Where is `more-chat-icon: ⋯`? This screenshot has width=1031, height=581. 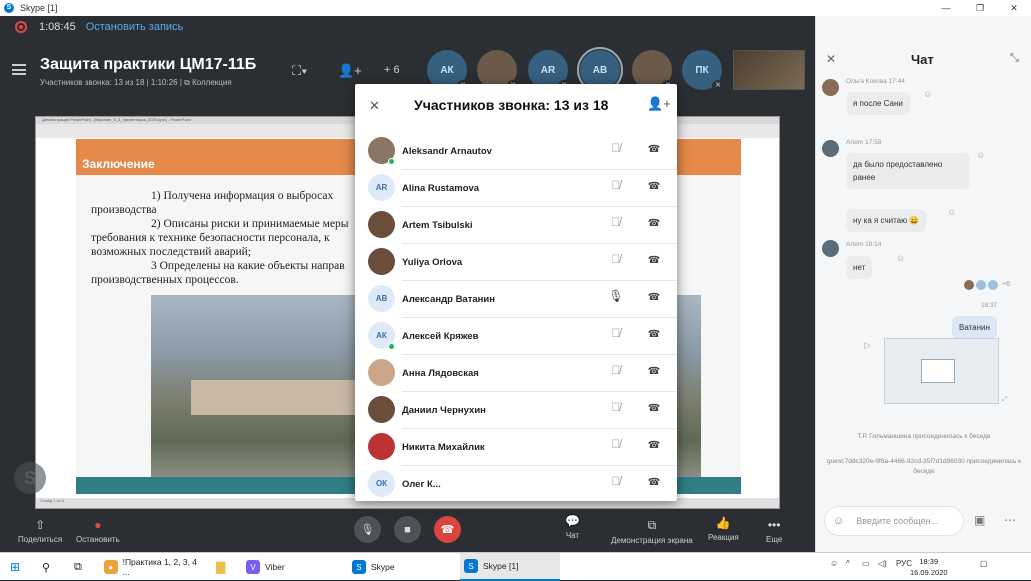
more-chat-icon: ⋯ is located at coordinates (1010, 520).